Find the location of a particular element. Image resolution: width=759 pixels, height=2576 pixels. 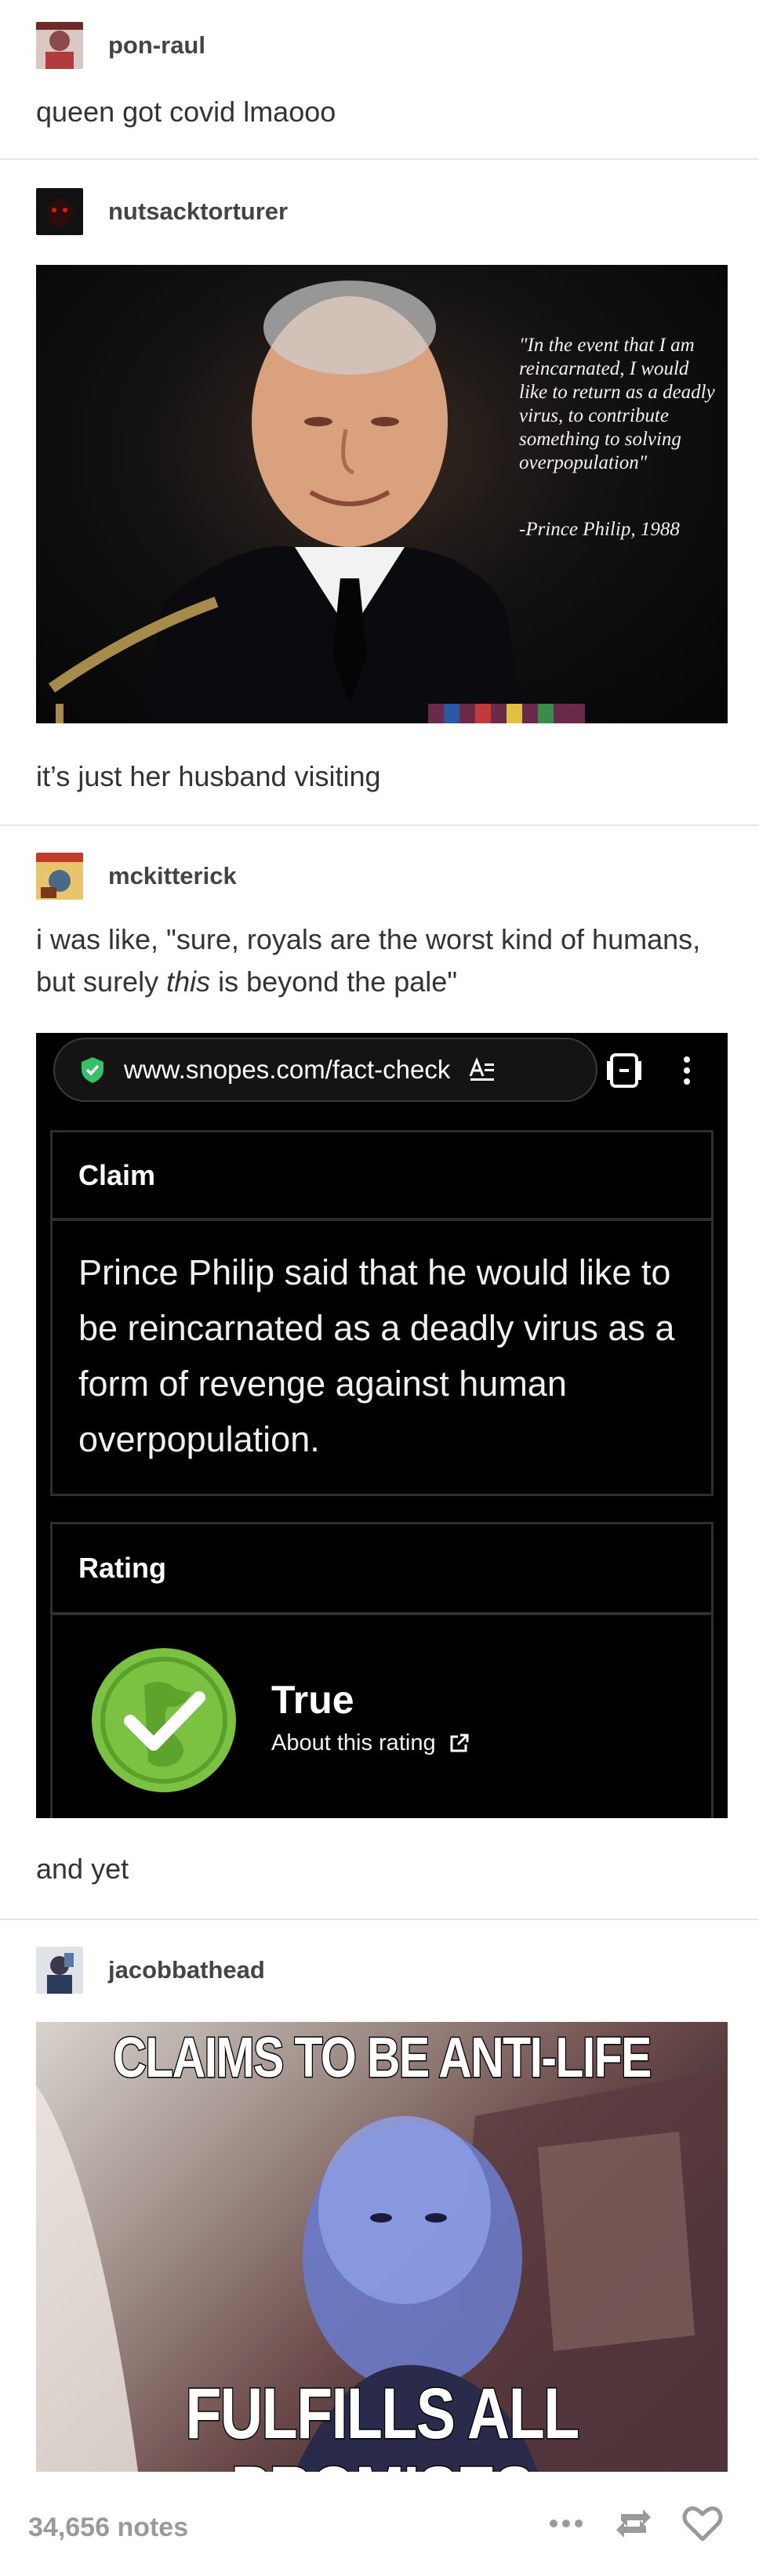

post-header: mckitterick is located at coordinates (136, 876).